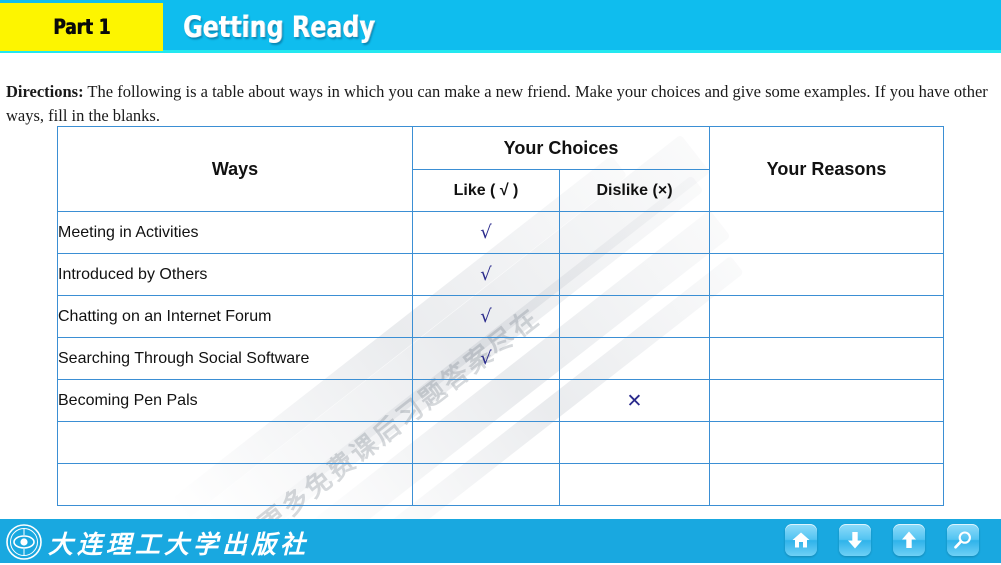  I want to click on arrow-up-icon, so click(909, 540).